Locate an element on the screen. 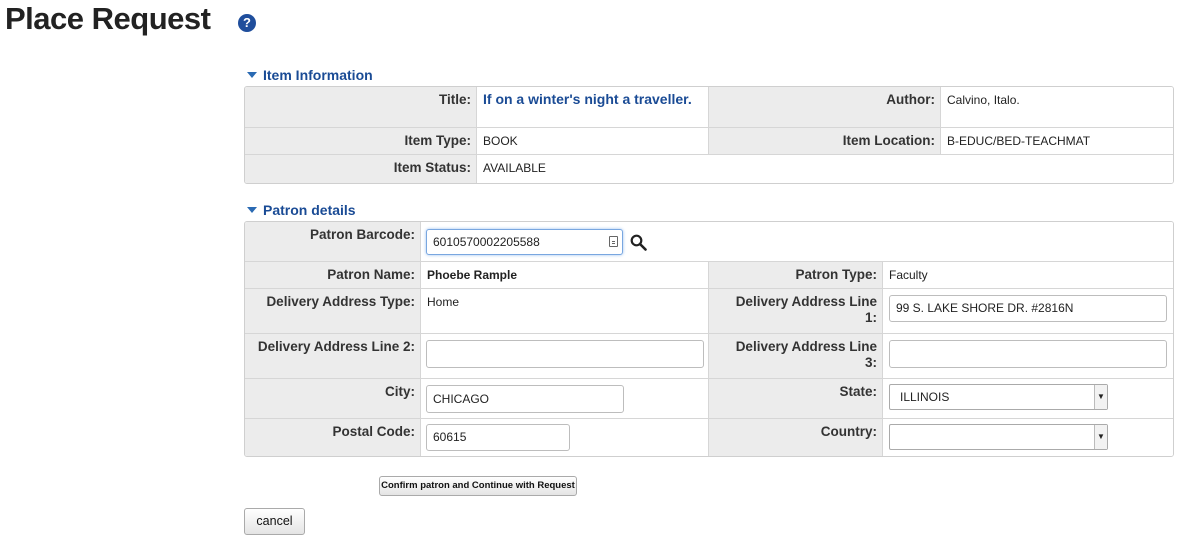 This screenshot has width=1179, height=540. patron-name-label: Patron Name: is located at coordinates (333, 275).